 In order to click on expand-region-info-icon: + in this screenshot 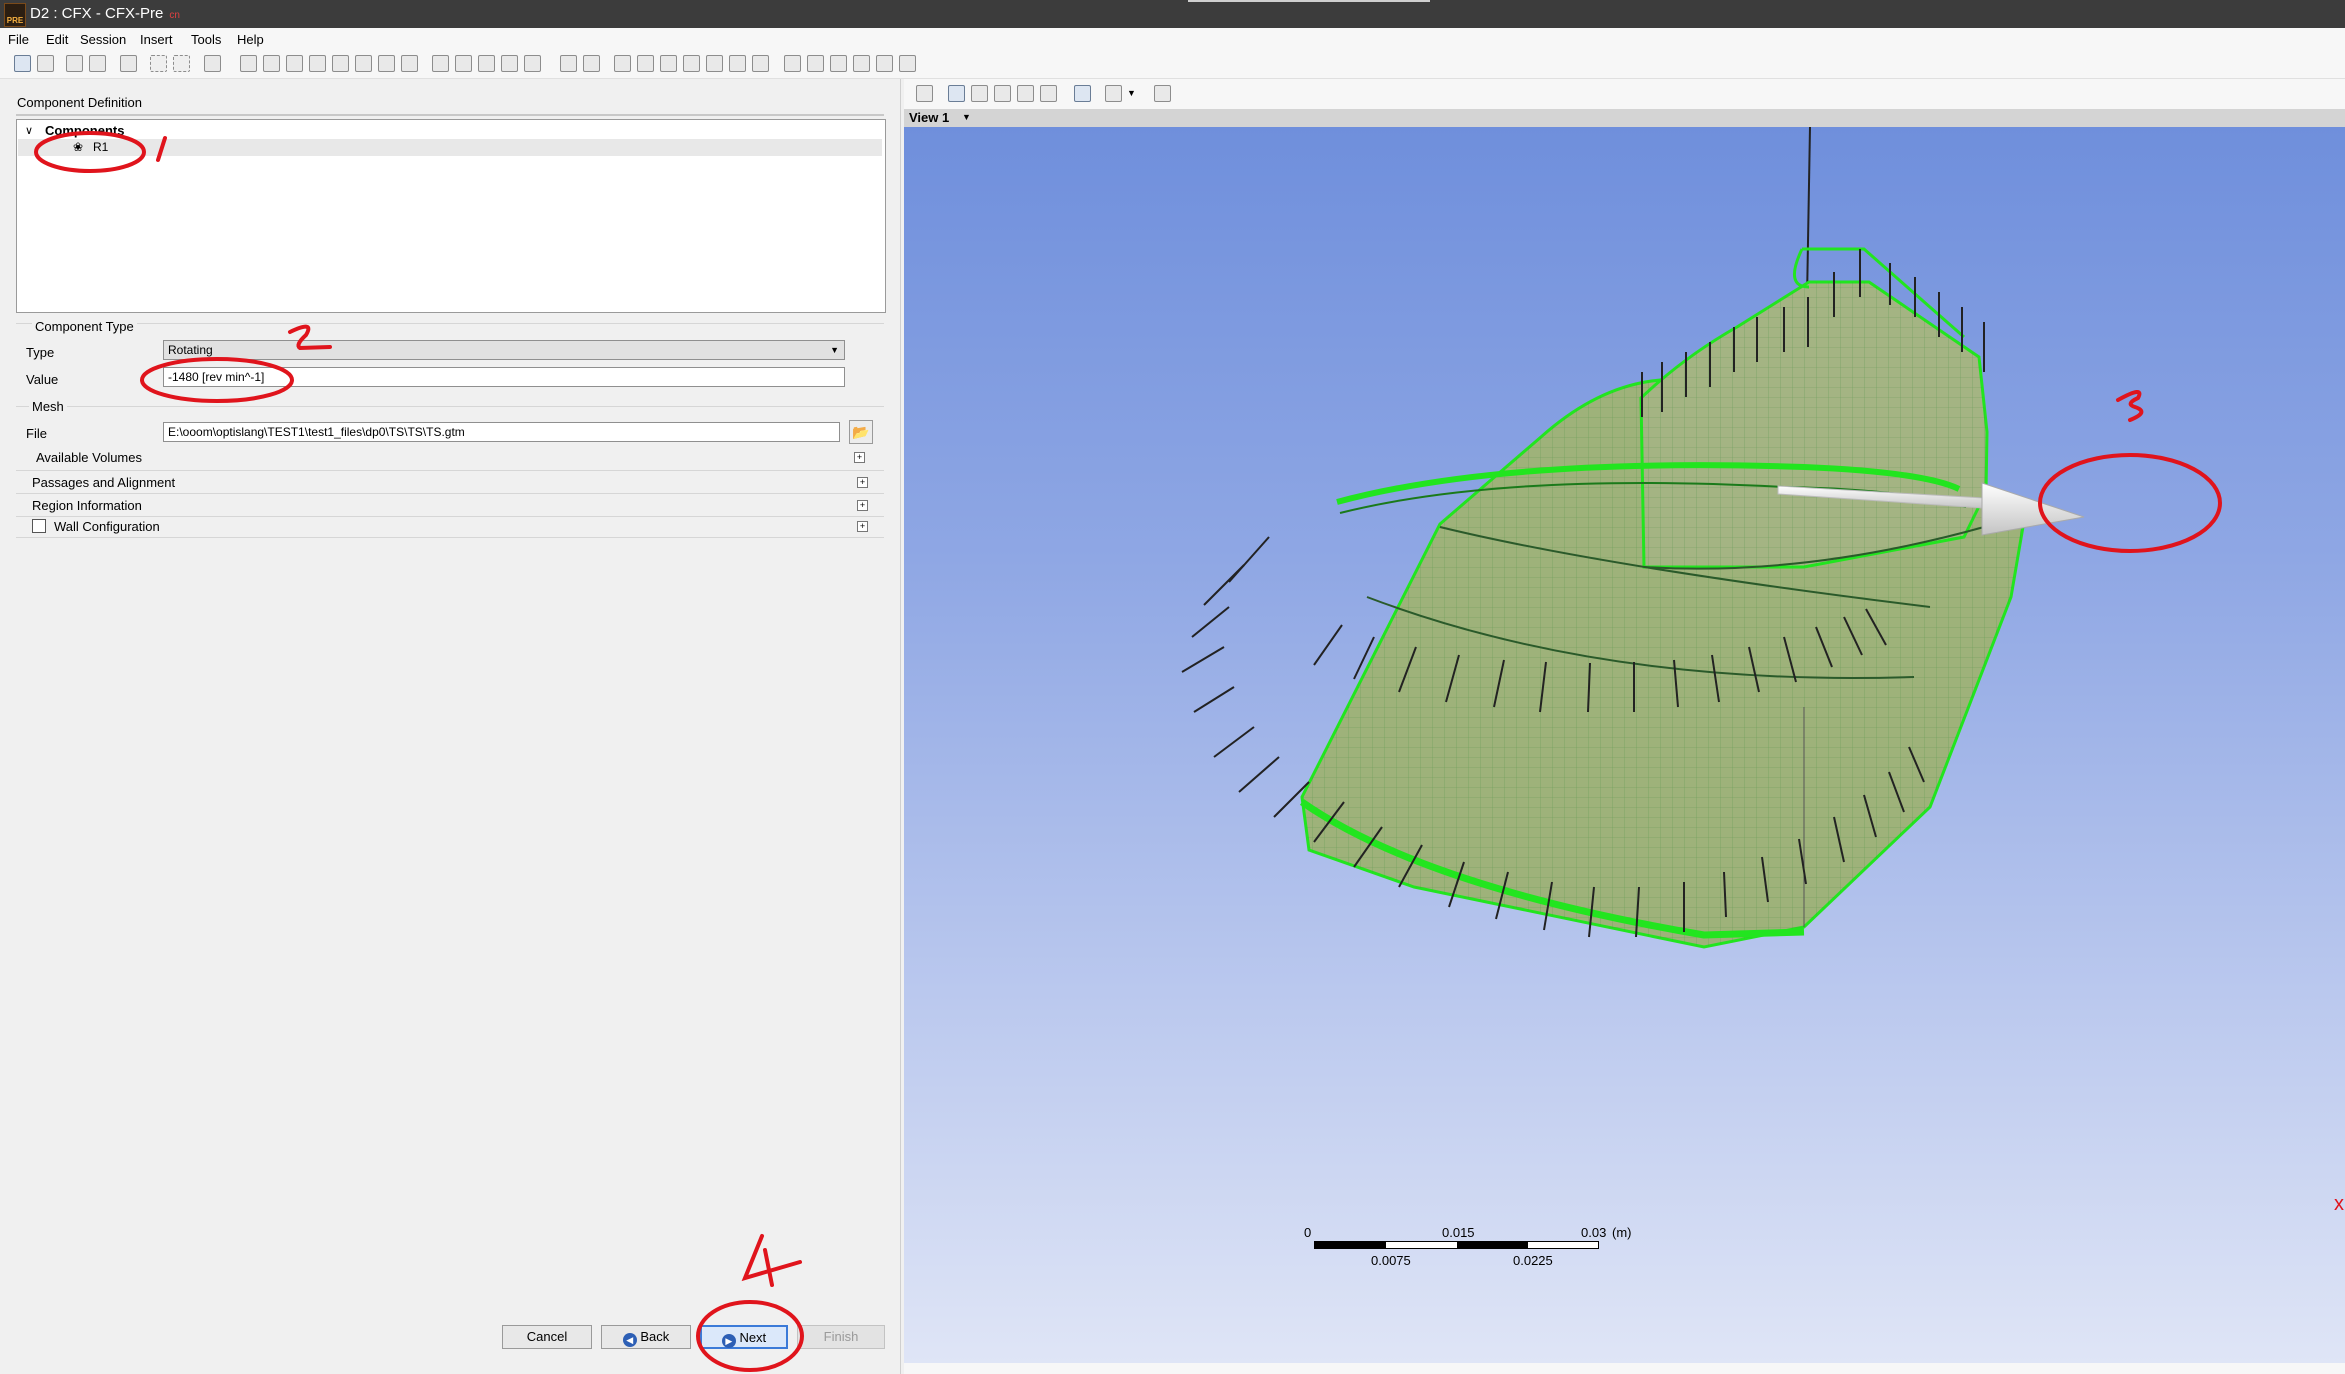, I will do `click(862, 505)`.